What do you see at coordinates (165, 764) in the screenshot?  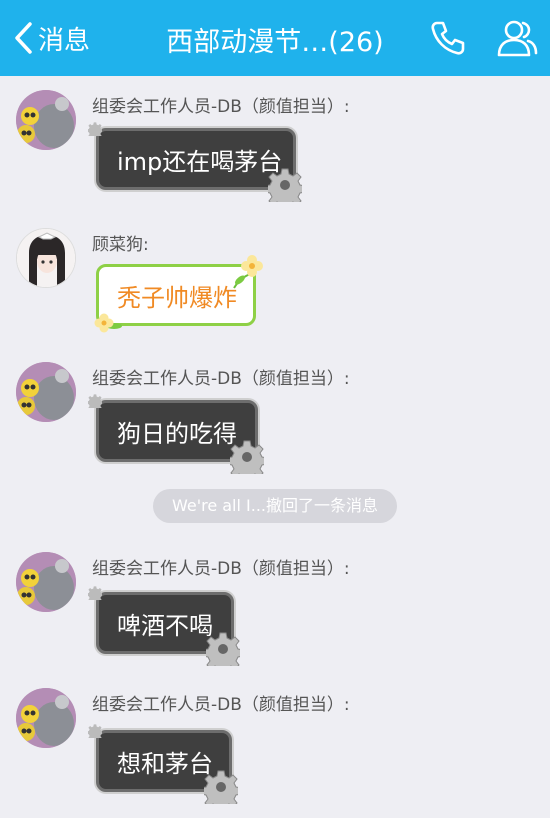 I see `message-text: 想和茅台` at bounding box center [165, 764].